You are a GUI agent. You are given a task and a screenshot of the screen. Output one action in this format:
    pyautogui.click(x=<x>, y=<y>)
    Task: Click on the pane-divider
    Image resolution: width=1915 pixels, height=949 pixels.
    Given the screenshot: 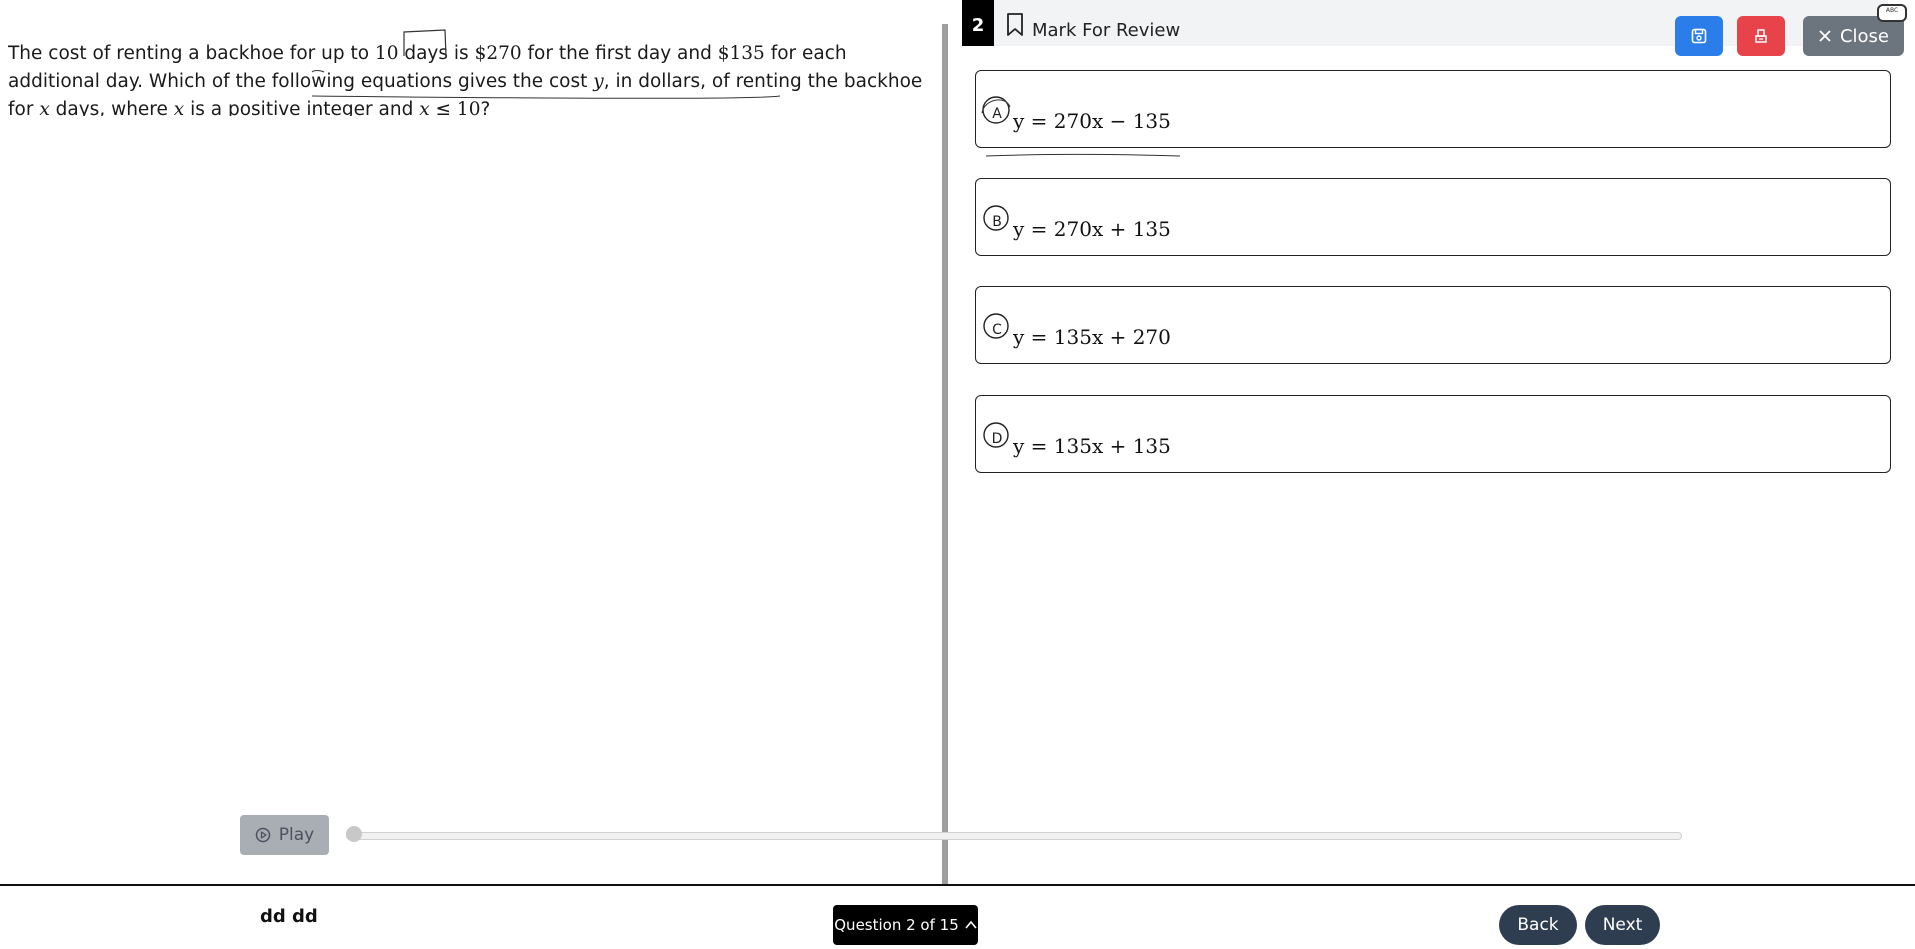 What is the action you would take?
    pyautogui.click(x=945, y=454)
    